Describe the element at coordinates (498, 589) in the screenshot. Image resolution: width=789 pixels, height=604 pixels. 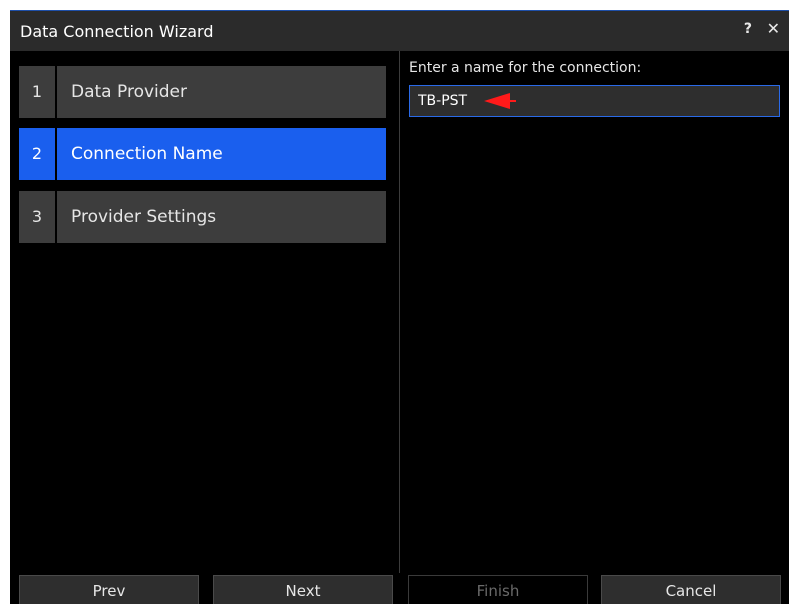
I see `finish-button: Finish` at that location.